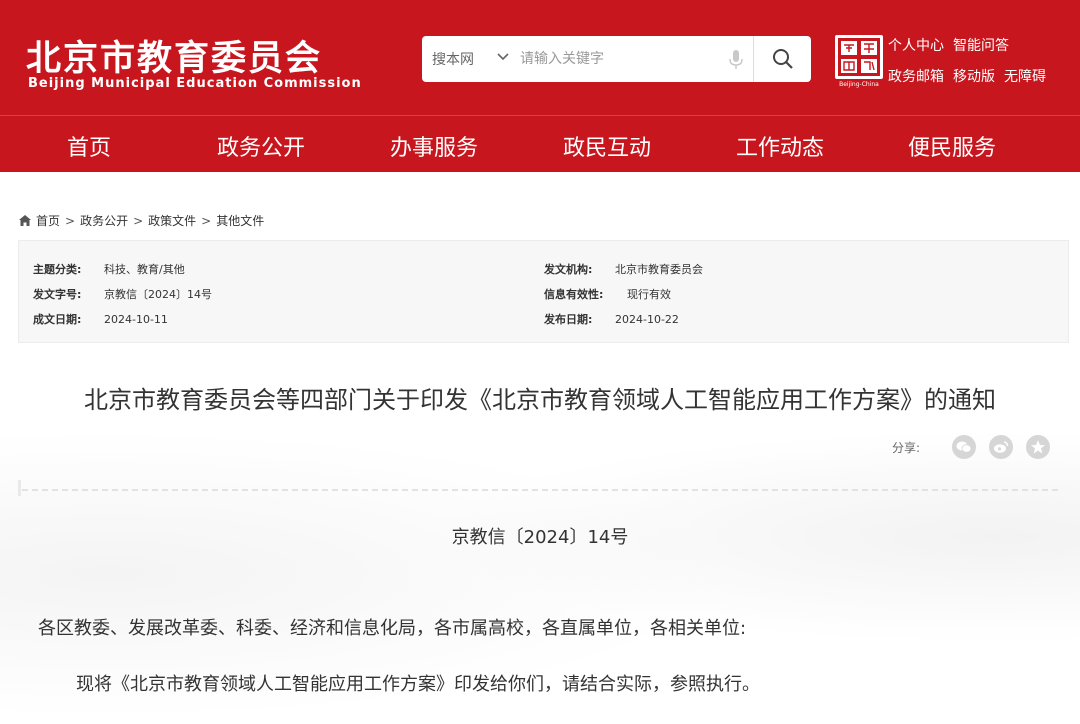 The image size is (1080, 724). What do you see at coordinates (981, 45) in the screenshot?
I see `link-smart-qa: 智能问答` at bounding box center [981, 45].